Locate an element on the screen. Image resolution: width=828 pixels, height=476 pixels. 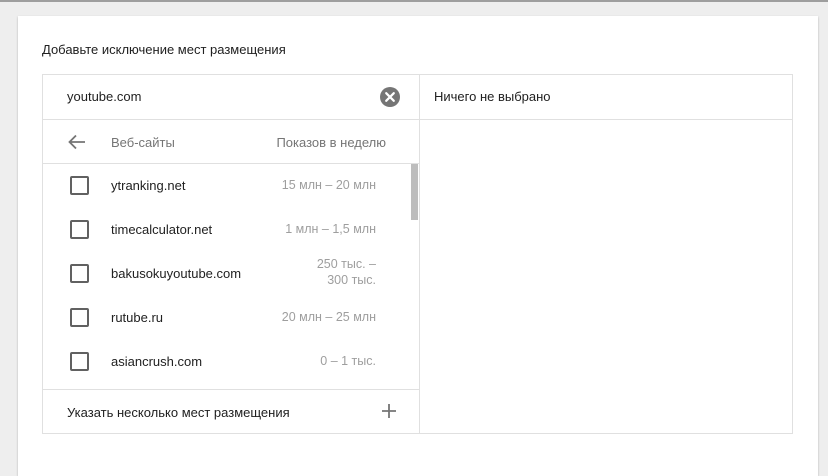
impressions-value-line2: 300 тыс. is located at coordinates (351, 280).